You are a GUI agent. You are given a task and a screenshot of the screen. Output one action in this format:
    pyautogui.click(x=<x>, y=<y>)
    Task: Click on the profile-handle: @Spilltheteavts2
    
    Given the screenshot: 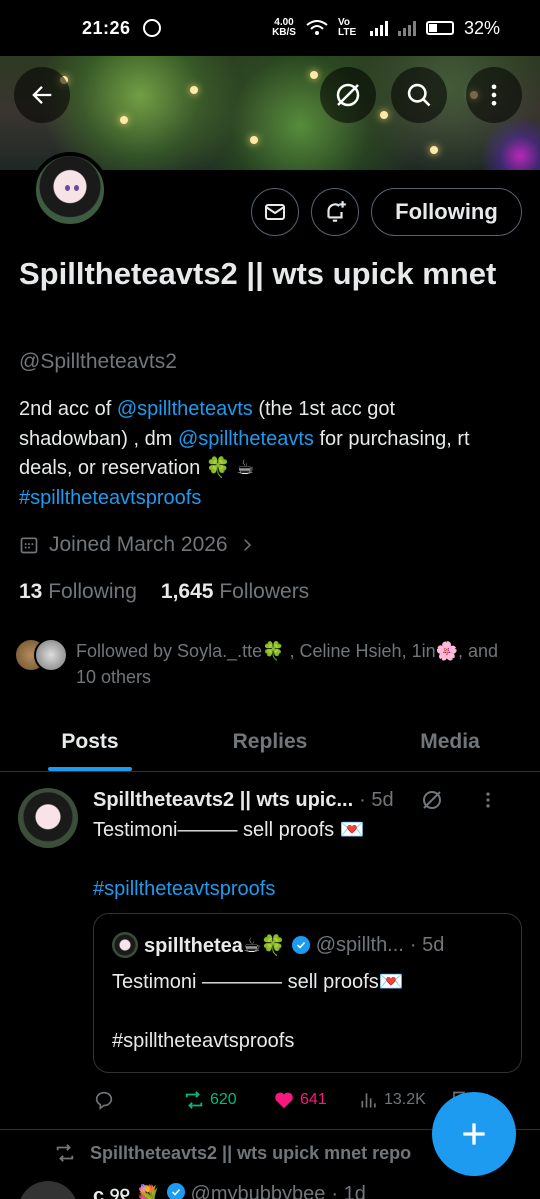 What is the action you would take?
    pyautogui.click(x=98, y=361)
    